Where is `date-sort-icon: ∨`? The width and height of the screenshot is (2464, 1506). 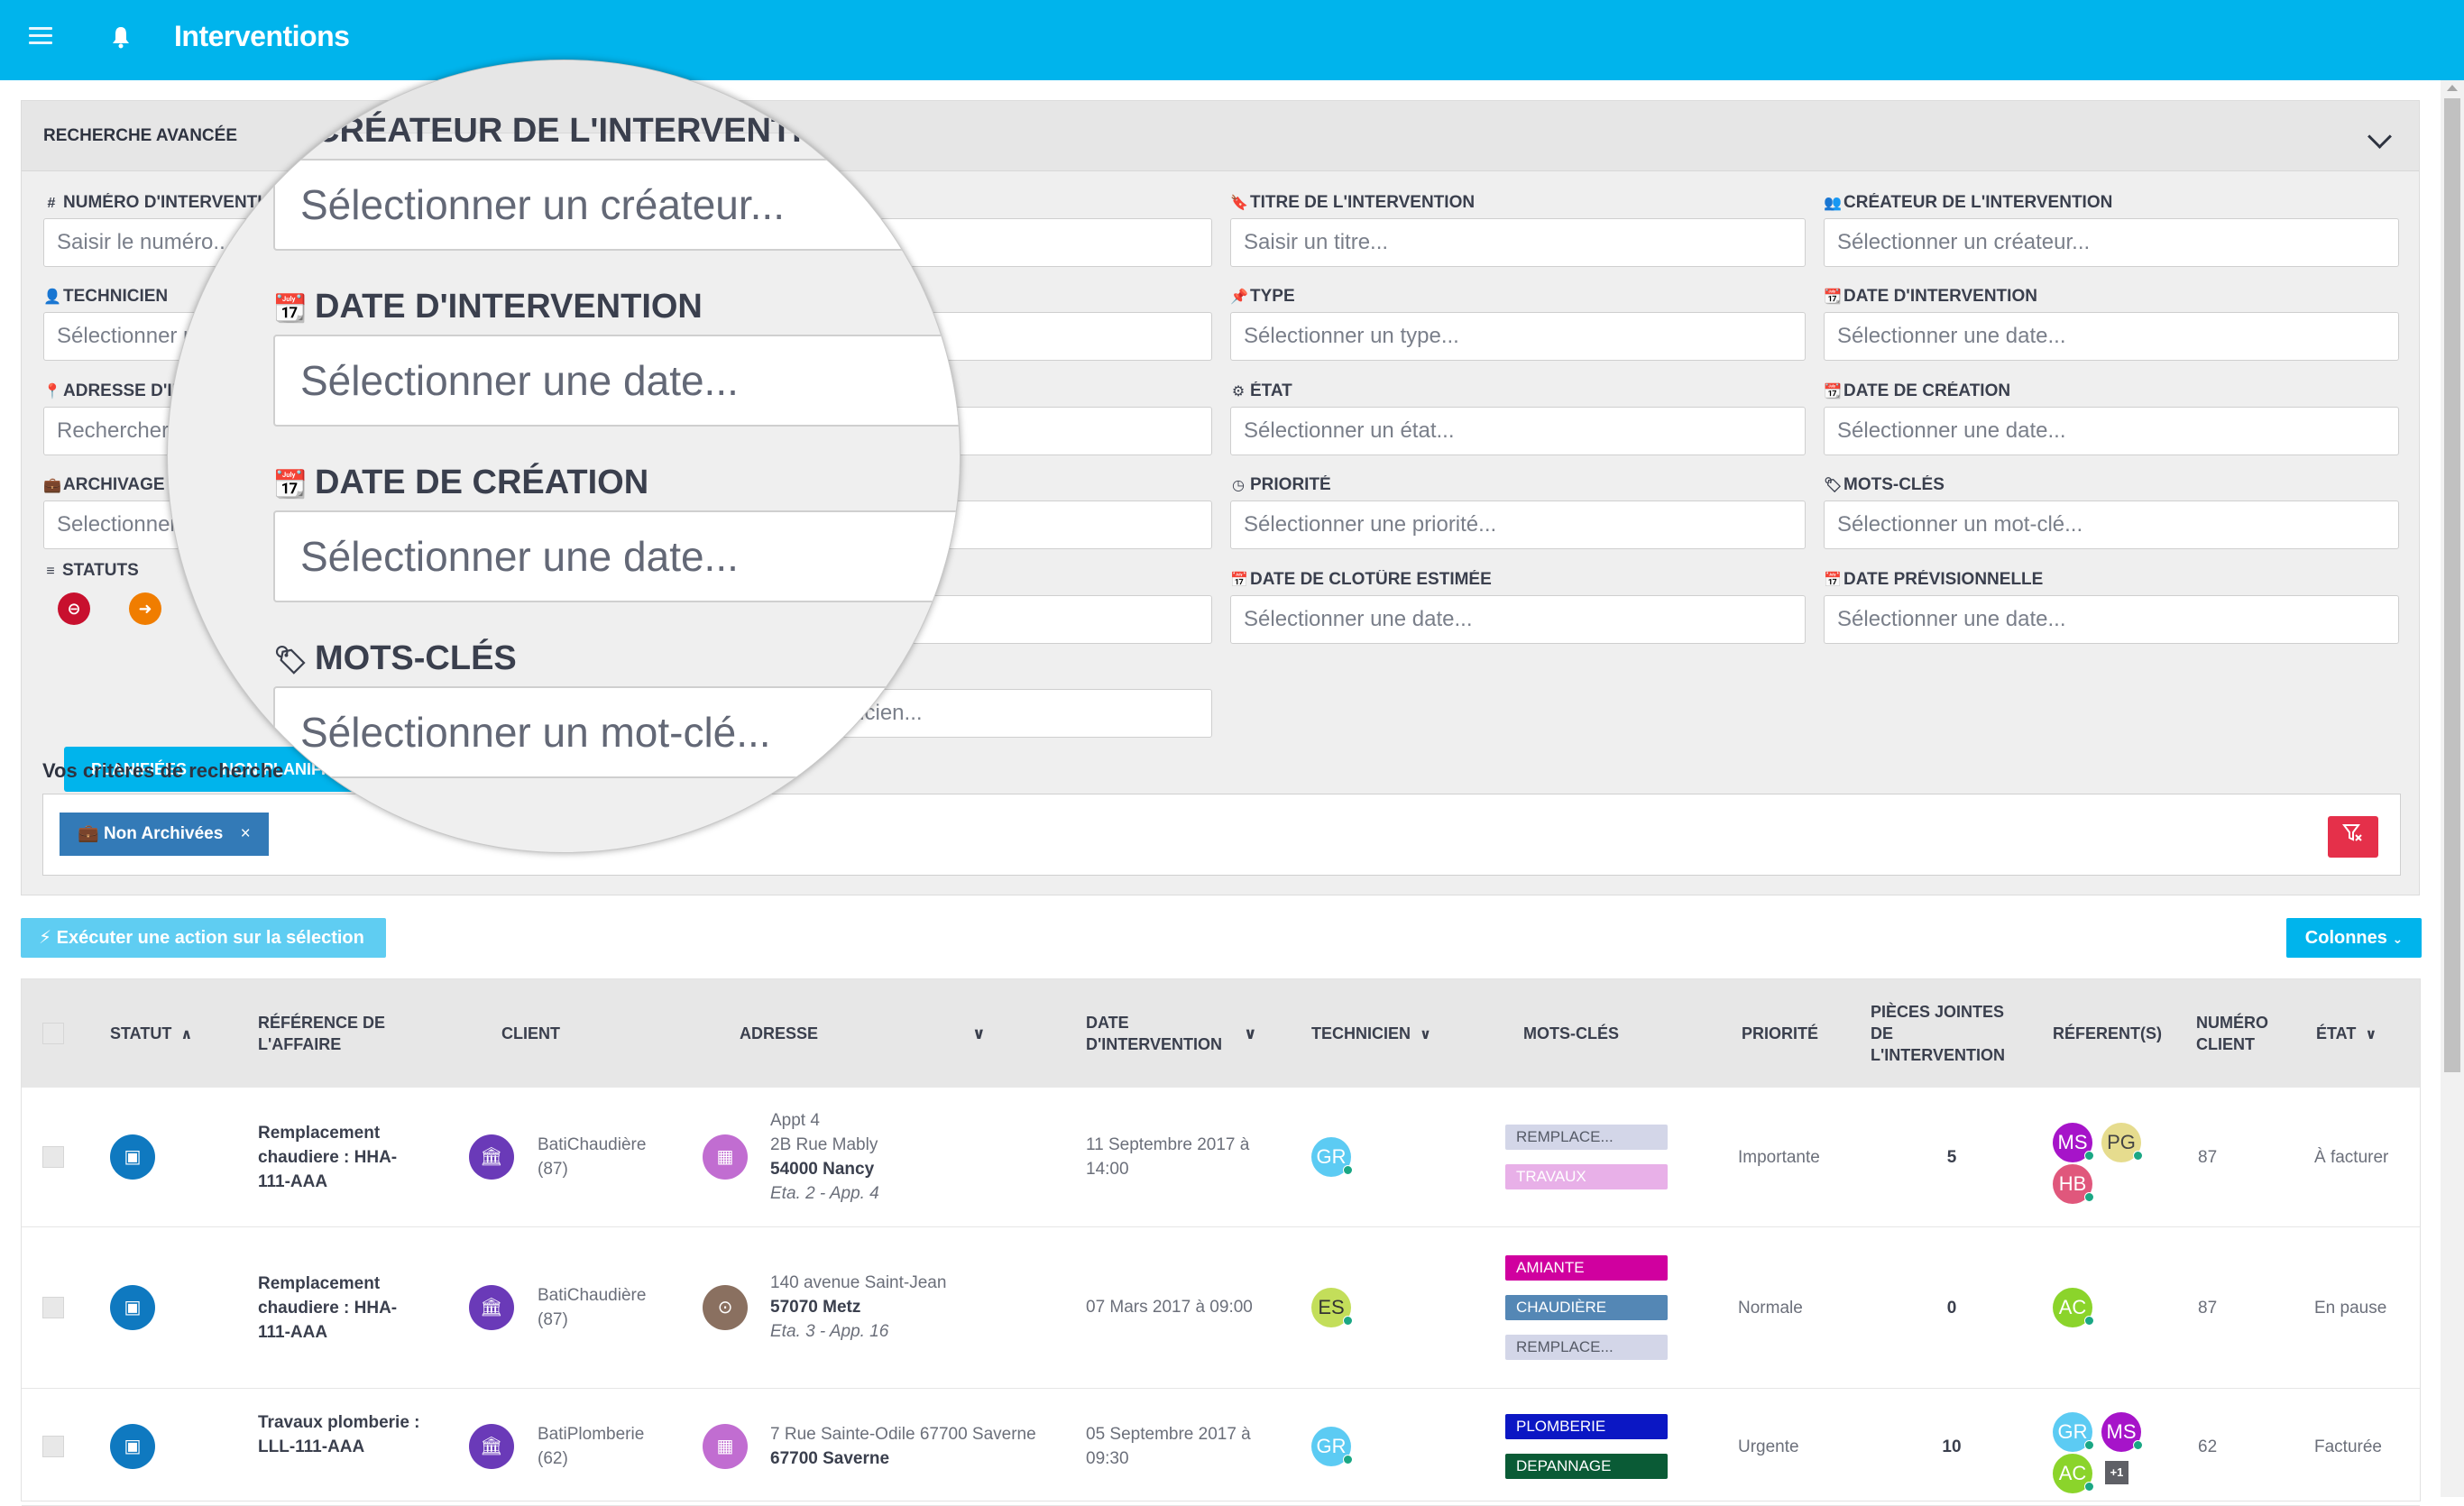 date-sort-icon: ∨ is located at coordinates (1250, 1033).